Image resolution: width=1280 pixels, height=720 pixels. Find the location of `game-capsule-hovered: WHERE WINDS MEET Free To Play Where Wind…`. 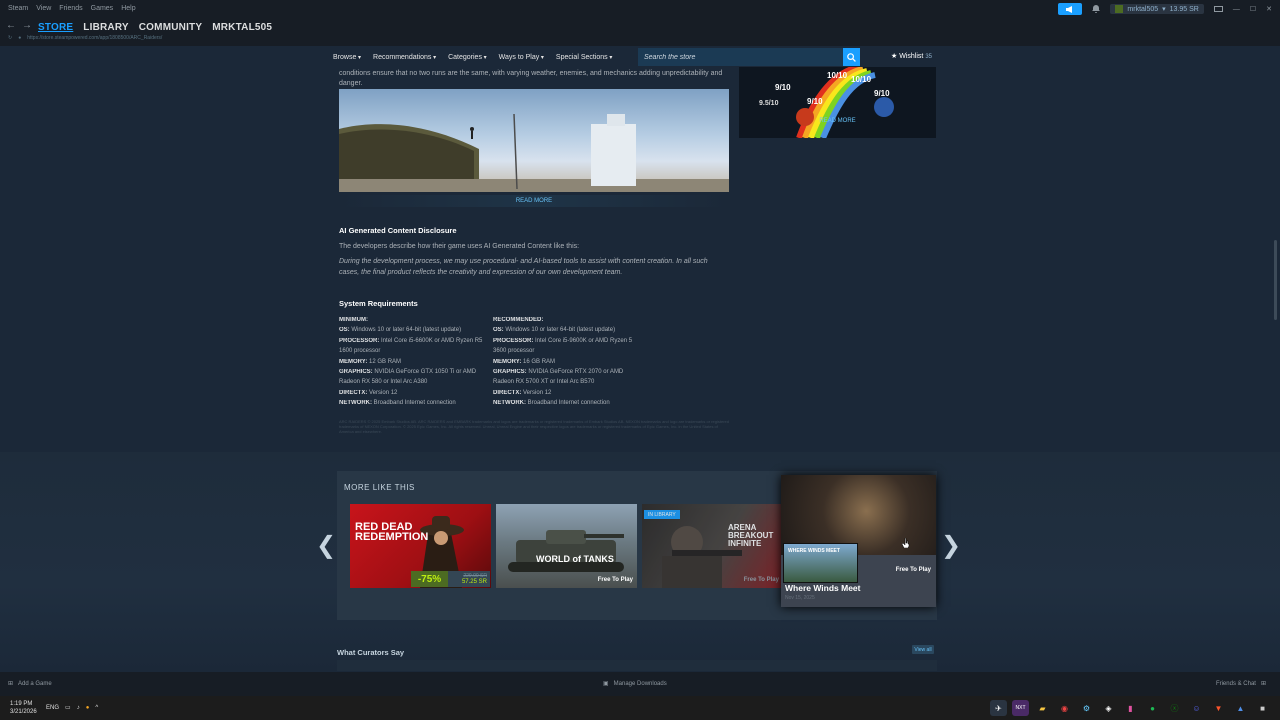

game-capsule-hovered: WHERE WINDS MEET Free To Play Where Wind… is located at coordinates (858, 541).